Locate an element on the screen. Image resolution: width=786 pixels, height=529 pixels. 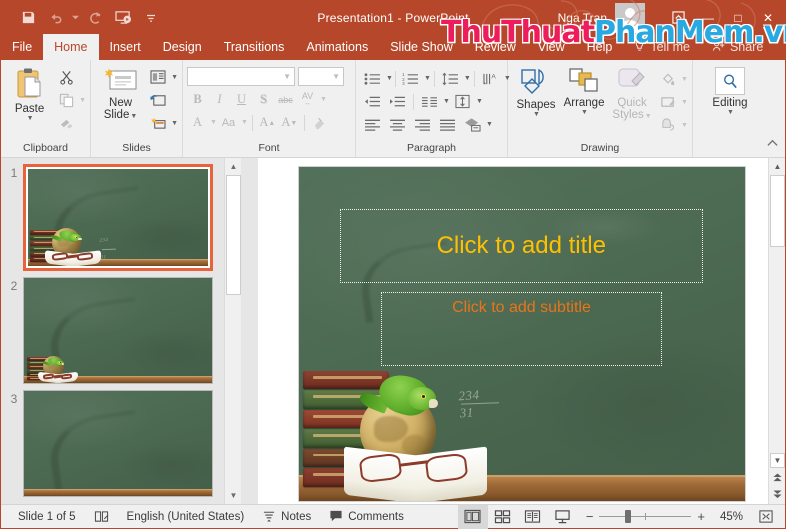
tab-view: View is located at coordinates (551, 47).